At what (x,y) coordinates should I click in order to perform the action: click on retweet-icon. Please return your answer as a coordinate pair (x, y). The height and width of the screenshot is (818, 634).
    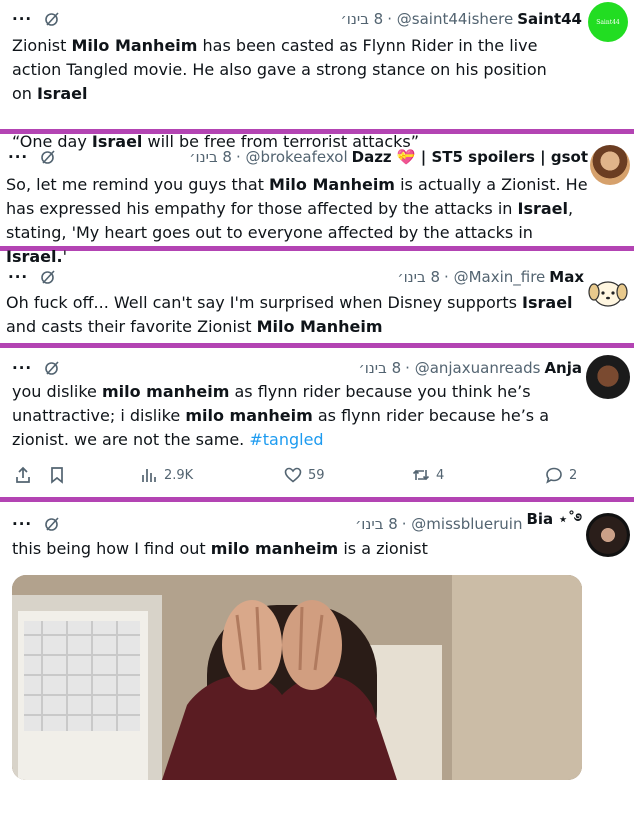
    Looking at the image, I should click on (421, 475).